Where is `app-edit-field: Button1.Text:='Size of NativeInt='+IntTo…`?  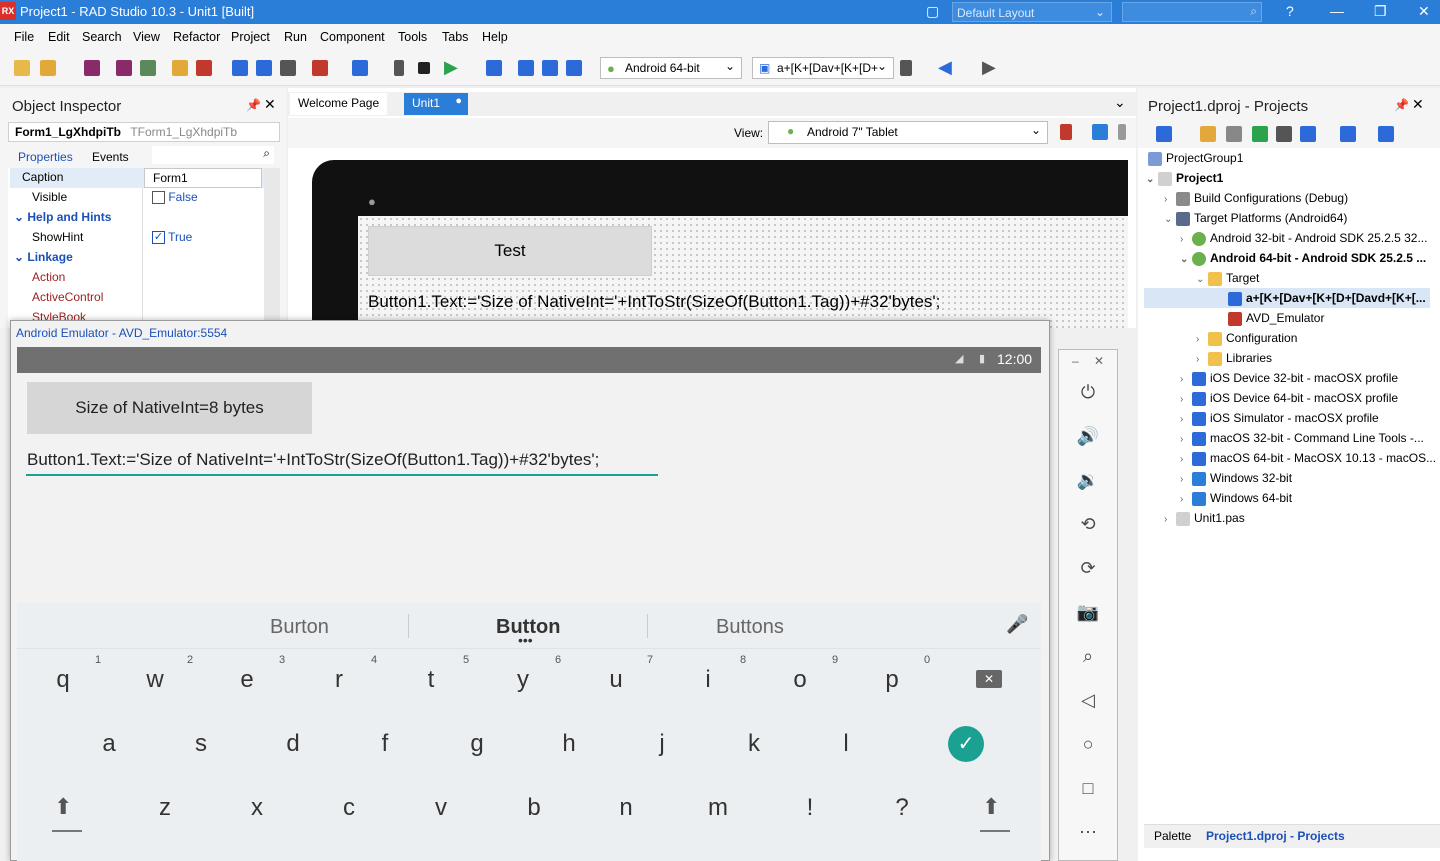
app-edit-field: Button1.Text:='Size of NativeInt='+IntTo… is located at coordinates (313, 460).